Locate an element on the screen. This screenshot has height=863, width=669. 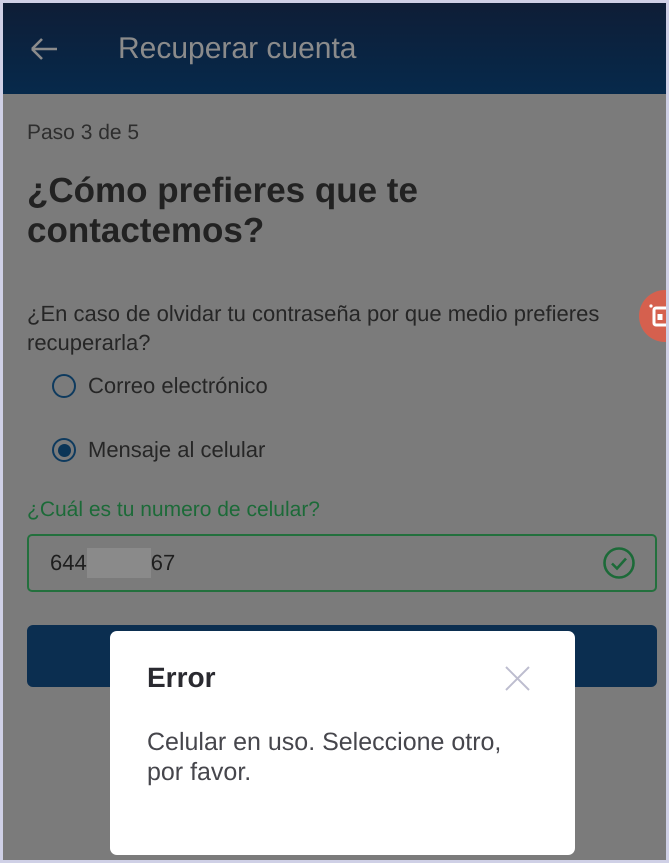
option-label: Mensaje al celular is located at coordinates (177, 450).